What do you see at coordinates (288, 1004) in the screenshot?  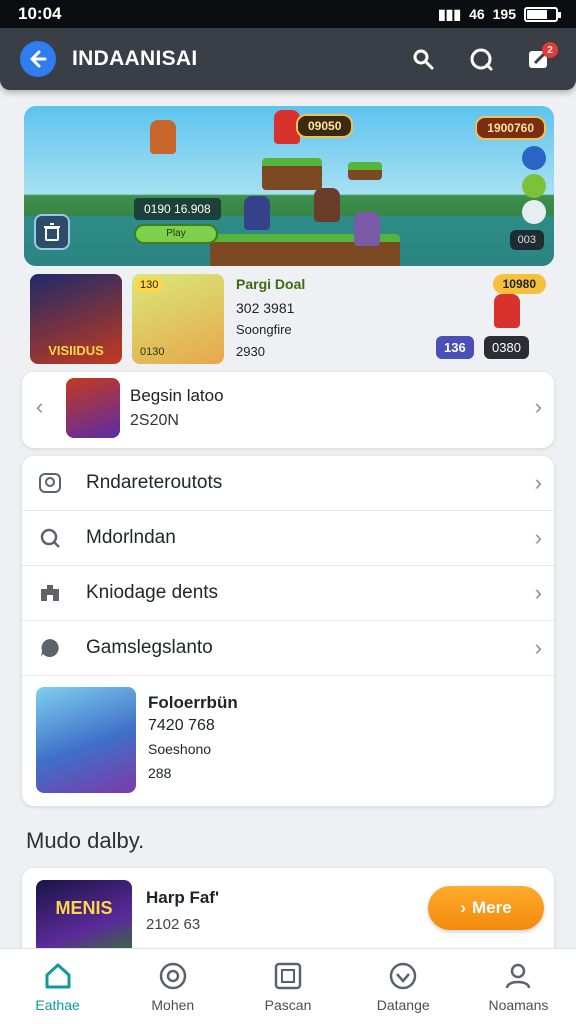 I see `nav-label: Pascan` at bounding box center [288, 1004].